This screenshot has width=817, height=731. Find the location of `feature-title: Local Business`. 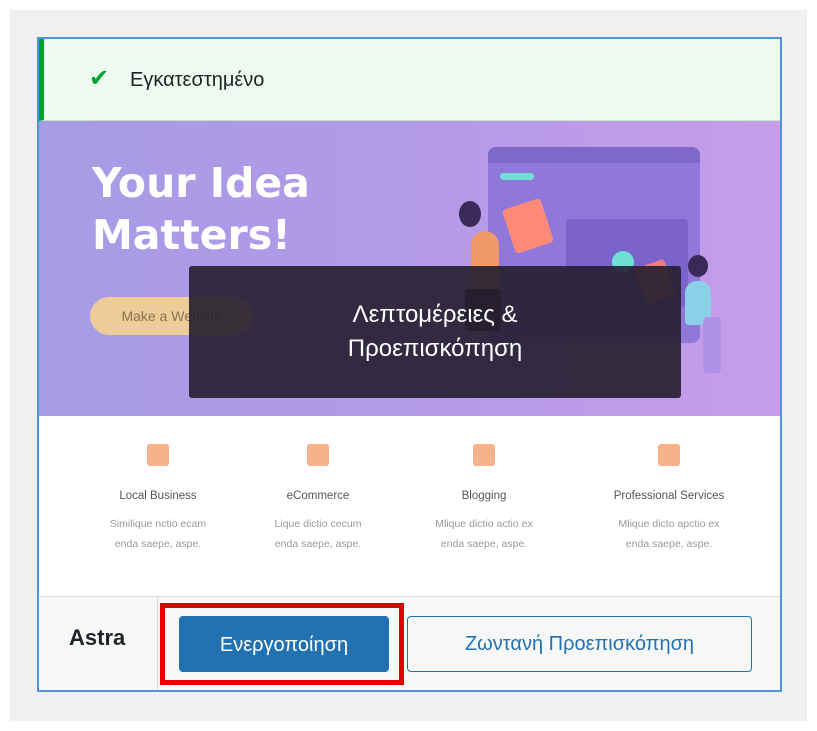

feature-title: Local Business is located at coordinates (158, 496).